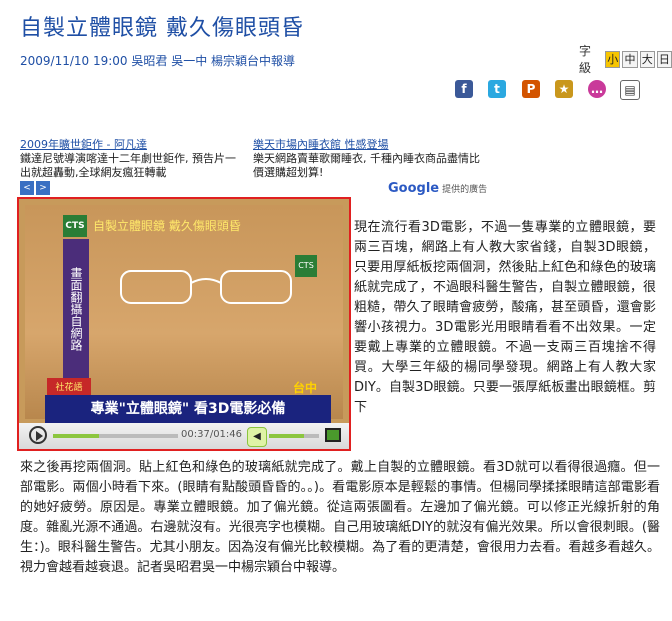 The height and width of the screenshot is (621, 672). What do you see at coordinates (43, 188) in the screenshot?
I see `next-arrow-icon: >` at bounding box center [43, 188].